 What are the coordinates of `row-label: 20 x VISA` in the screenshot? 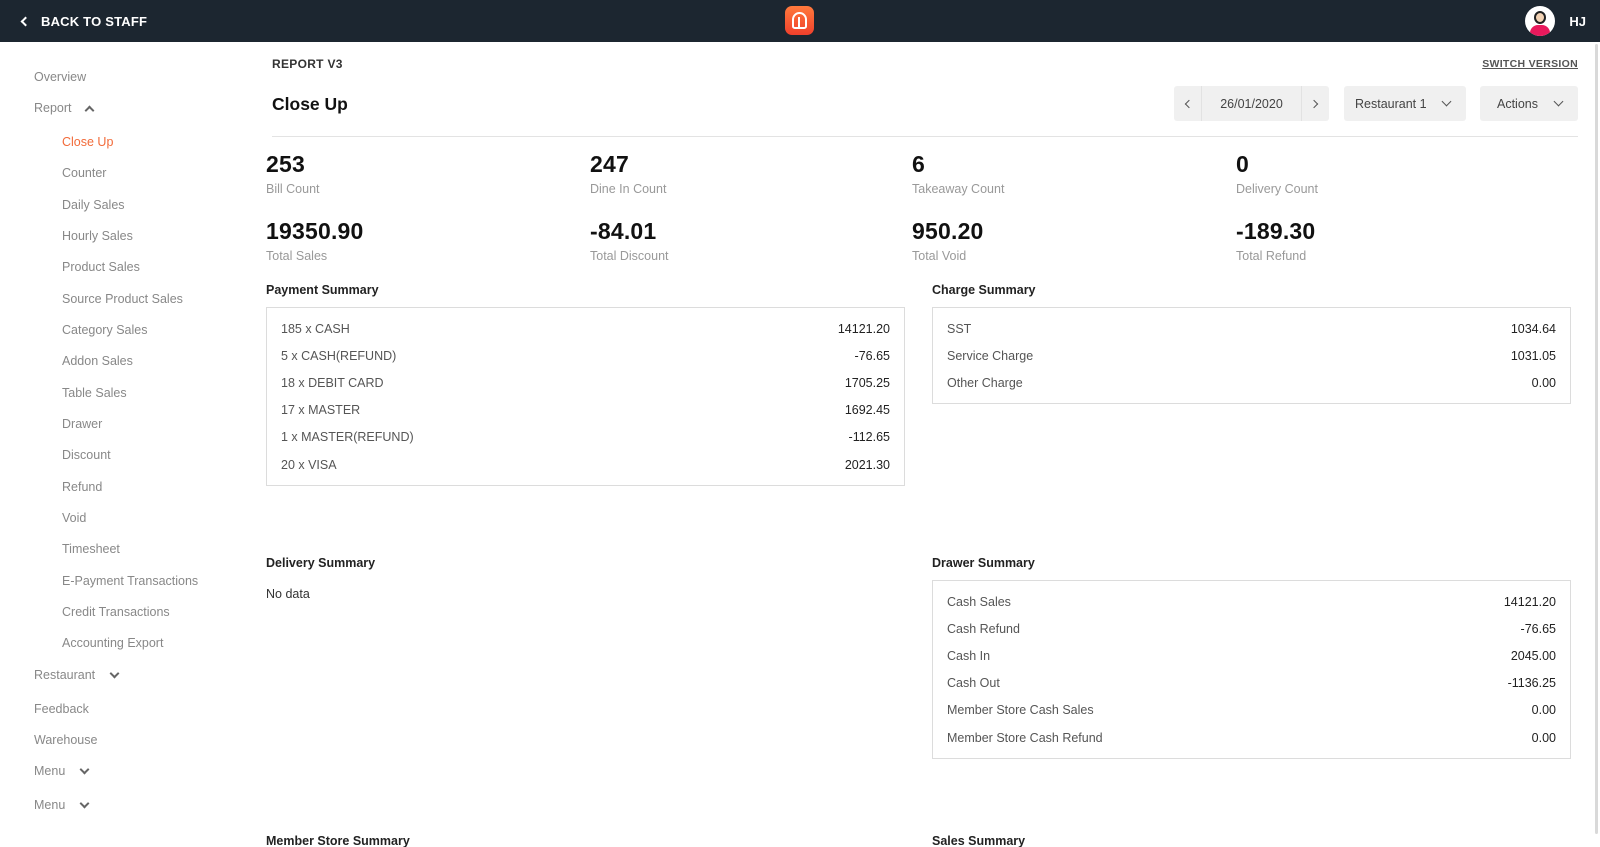 It's located at (309, 464).